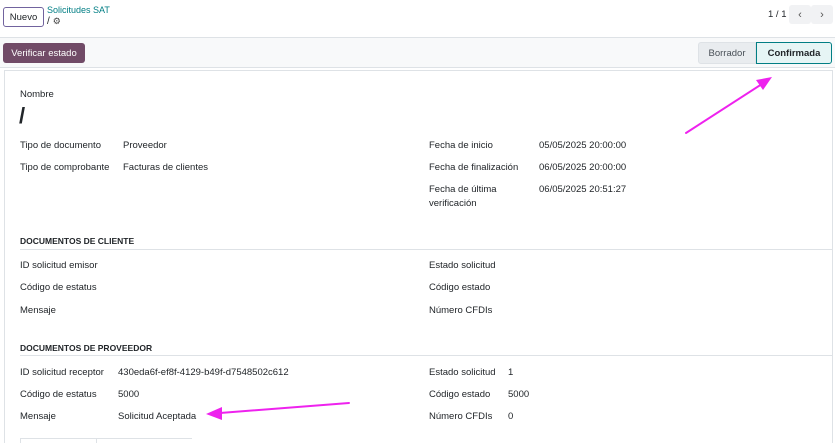 The image size is (835, 443). Describe the element at coordinates (417, 19) in the screenshot. I see `control-panel: Nuevo Solicitudes SAT / ⚙ 1 / 1 ‹ ›` at that location.